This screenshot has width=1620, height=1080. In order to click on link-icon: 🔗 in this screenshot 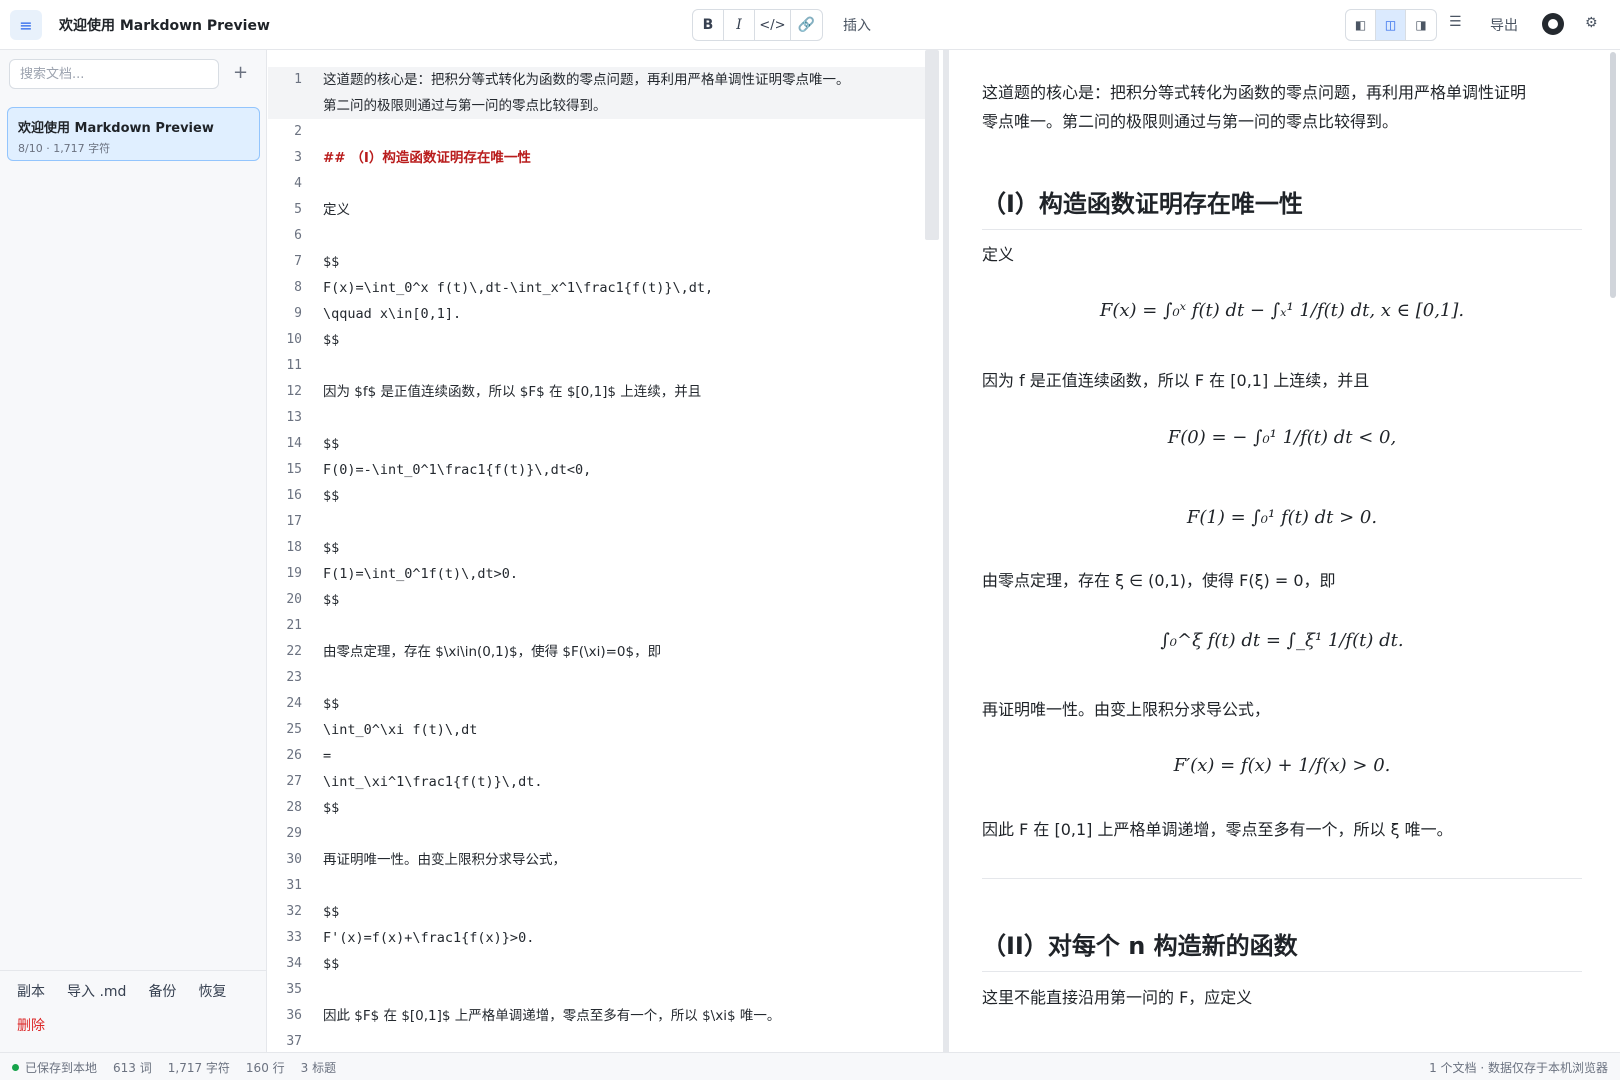, I will do `click(806, 25)`.